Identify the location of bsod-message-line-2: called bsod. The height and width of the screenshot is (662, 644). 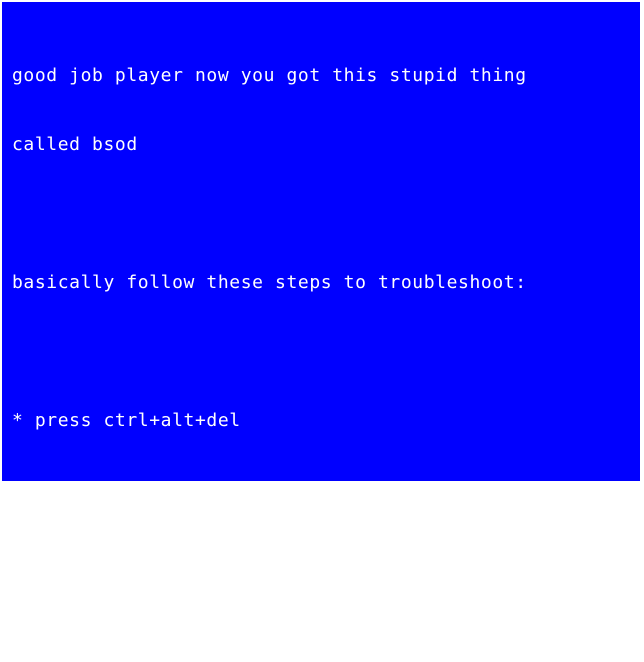
(75, 144).